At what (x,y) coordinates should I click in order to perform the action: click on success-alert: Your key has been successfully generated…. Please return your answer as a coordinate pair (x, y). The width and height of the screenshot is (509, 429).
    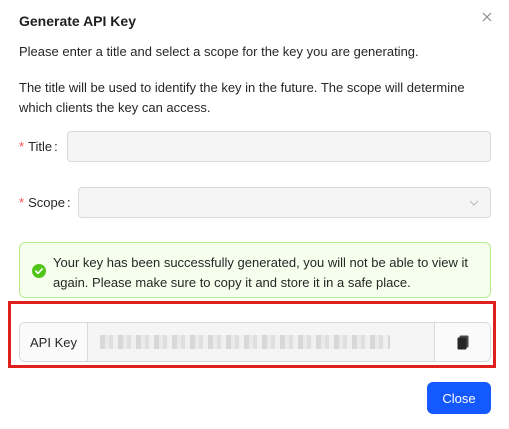
    Looking at the image, I should click on (255, 270).